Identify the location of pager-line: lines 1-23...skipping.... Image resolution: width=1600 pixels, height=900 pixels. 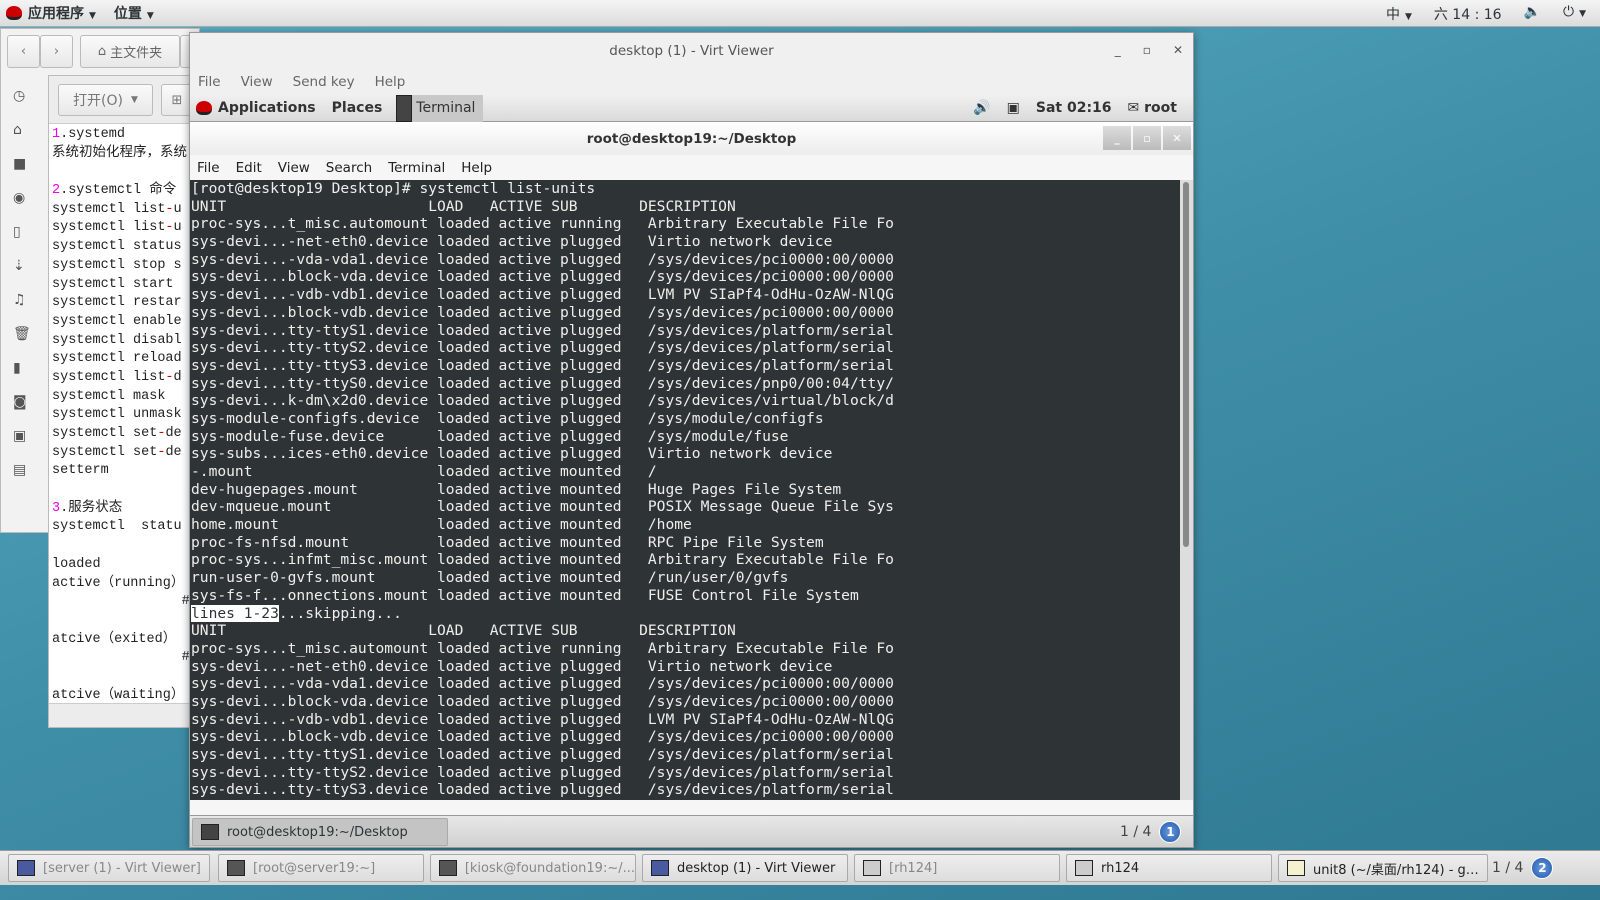
(685, 613).